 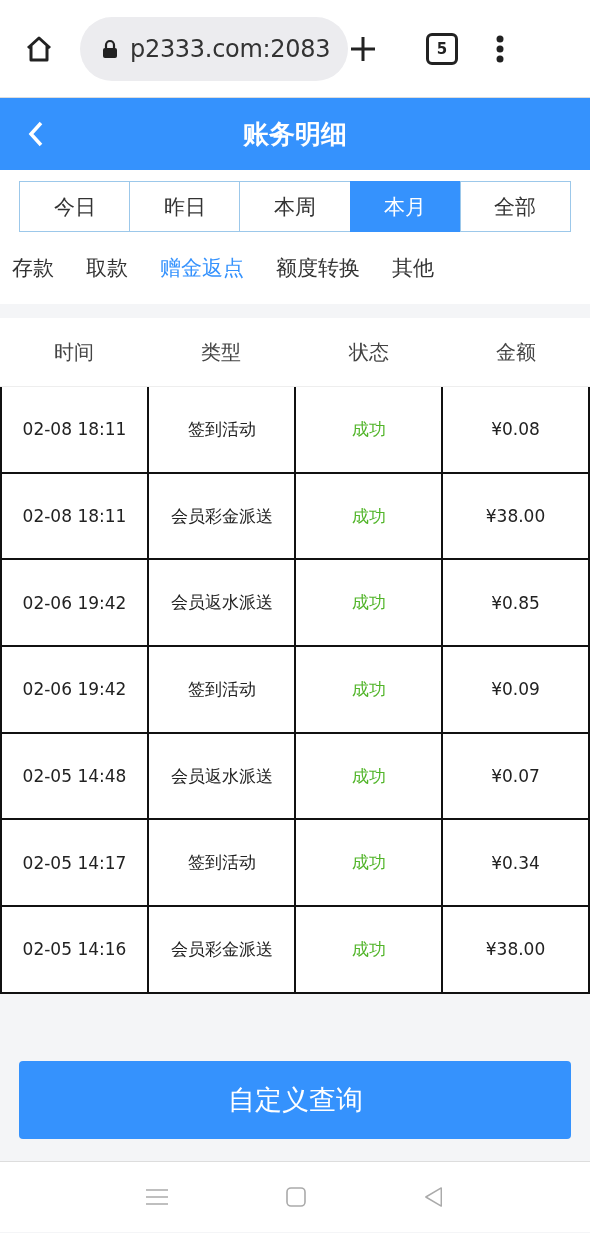 What do you see at coordinates (296, 1196) in the screenshot?
I see `square-icon` at bounding box center [296, 1196].